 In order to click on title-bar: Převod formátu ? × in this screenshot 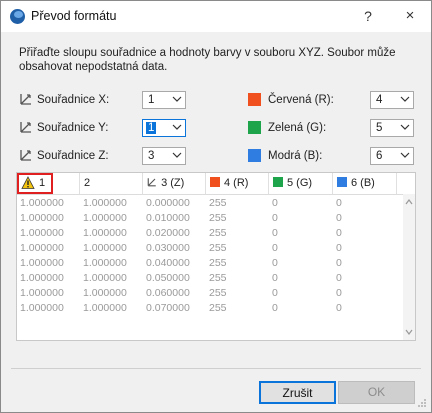, I will do `click(216, 16)`.